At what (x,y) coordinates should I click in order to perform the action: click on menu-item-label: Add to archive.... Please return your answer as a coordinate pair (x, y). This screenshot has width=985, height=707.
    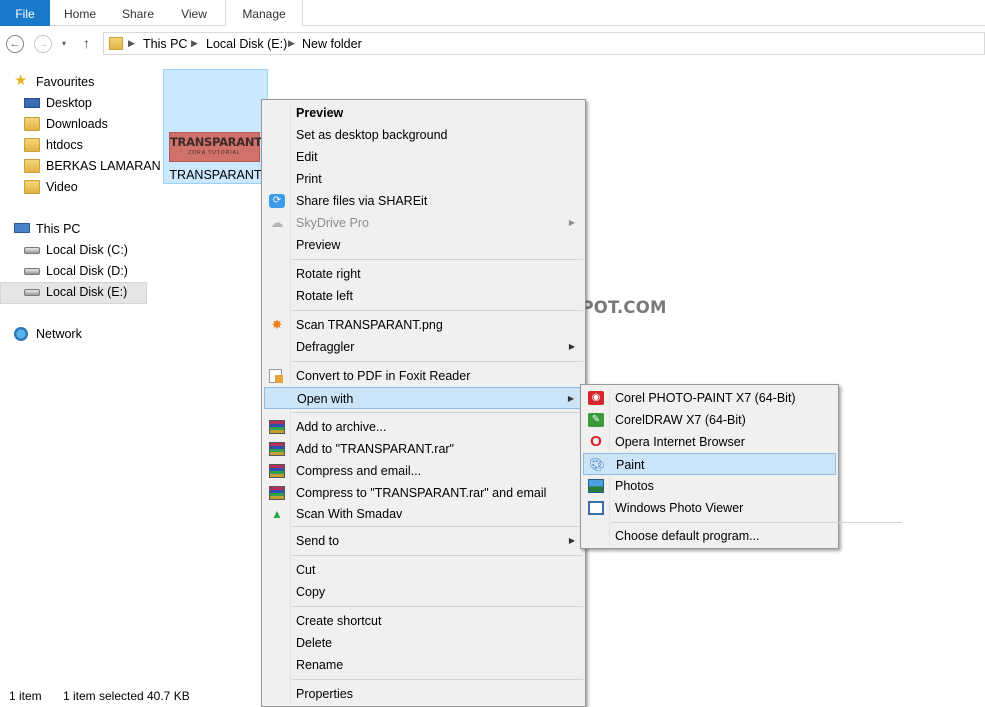
    Looking at the image, I should click on (341, 427).